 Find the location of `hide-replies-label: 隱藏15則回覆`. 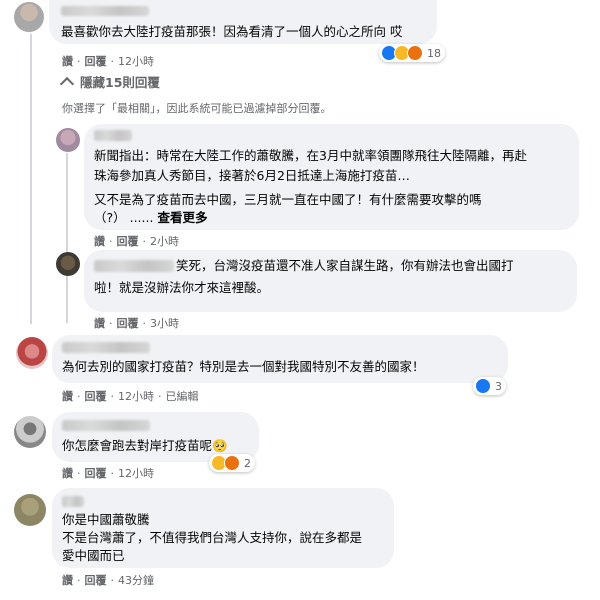

hide-replies-label: 隱藏15則回覆 is located at coordinates (120, 82).